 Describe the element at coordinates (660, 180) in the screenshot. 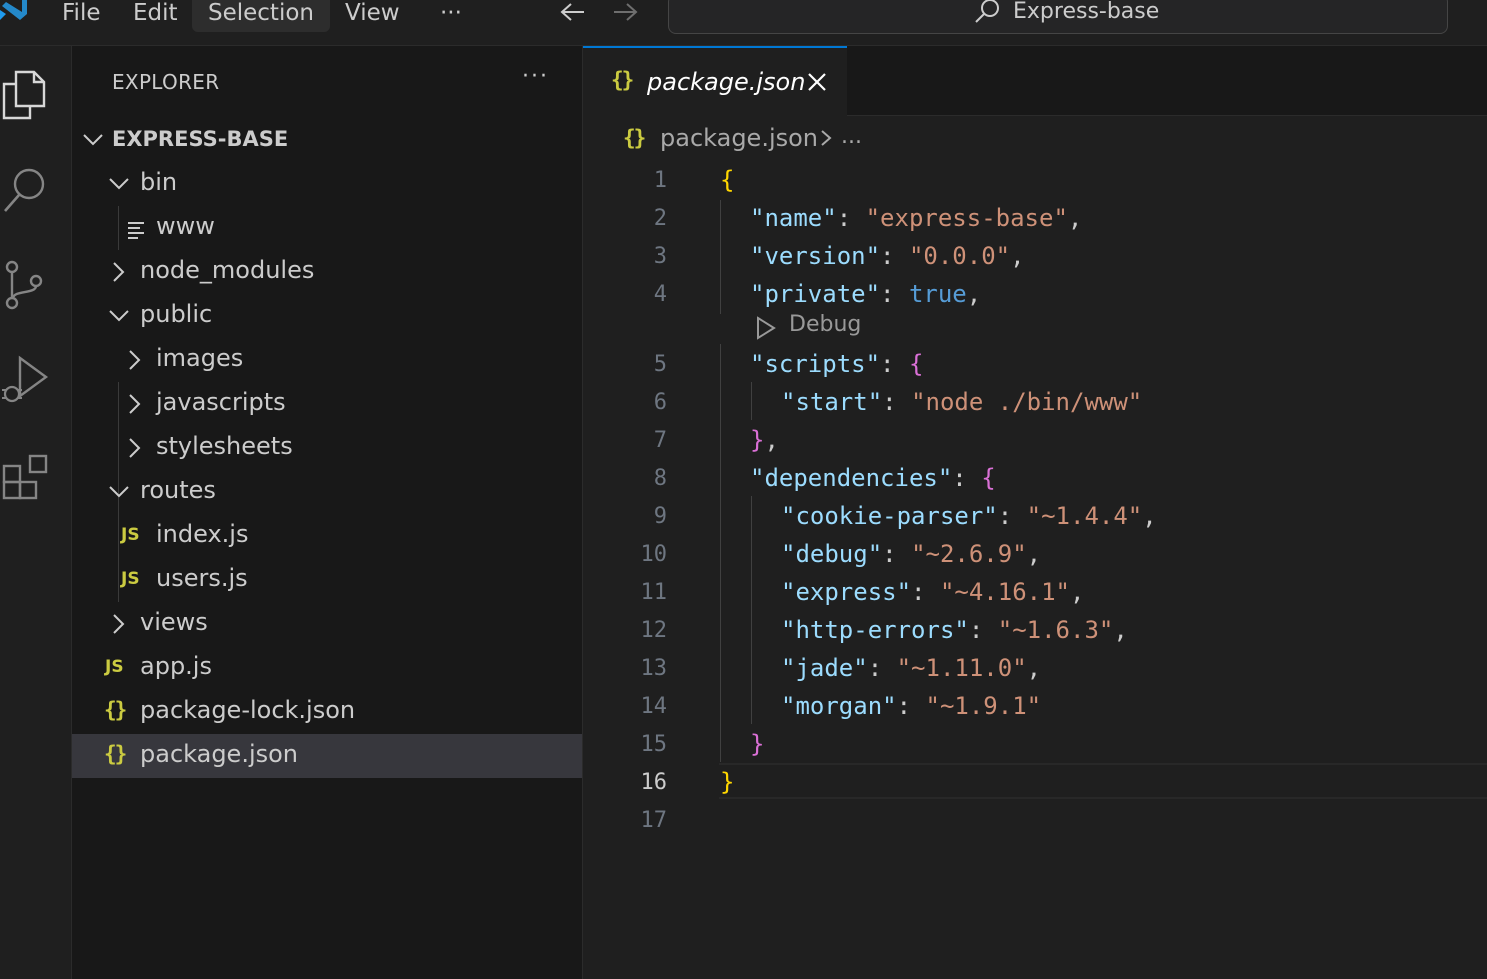

I see `line-number: 1` at that location.